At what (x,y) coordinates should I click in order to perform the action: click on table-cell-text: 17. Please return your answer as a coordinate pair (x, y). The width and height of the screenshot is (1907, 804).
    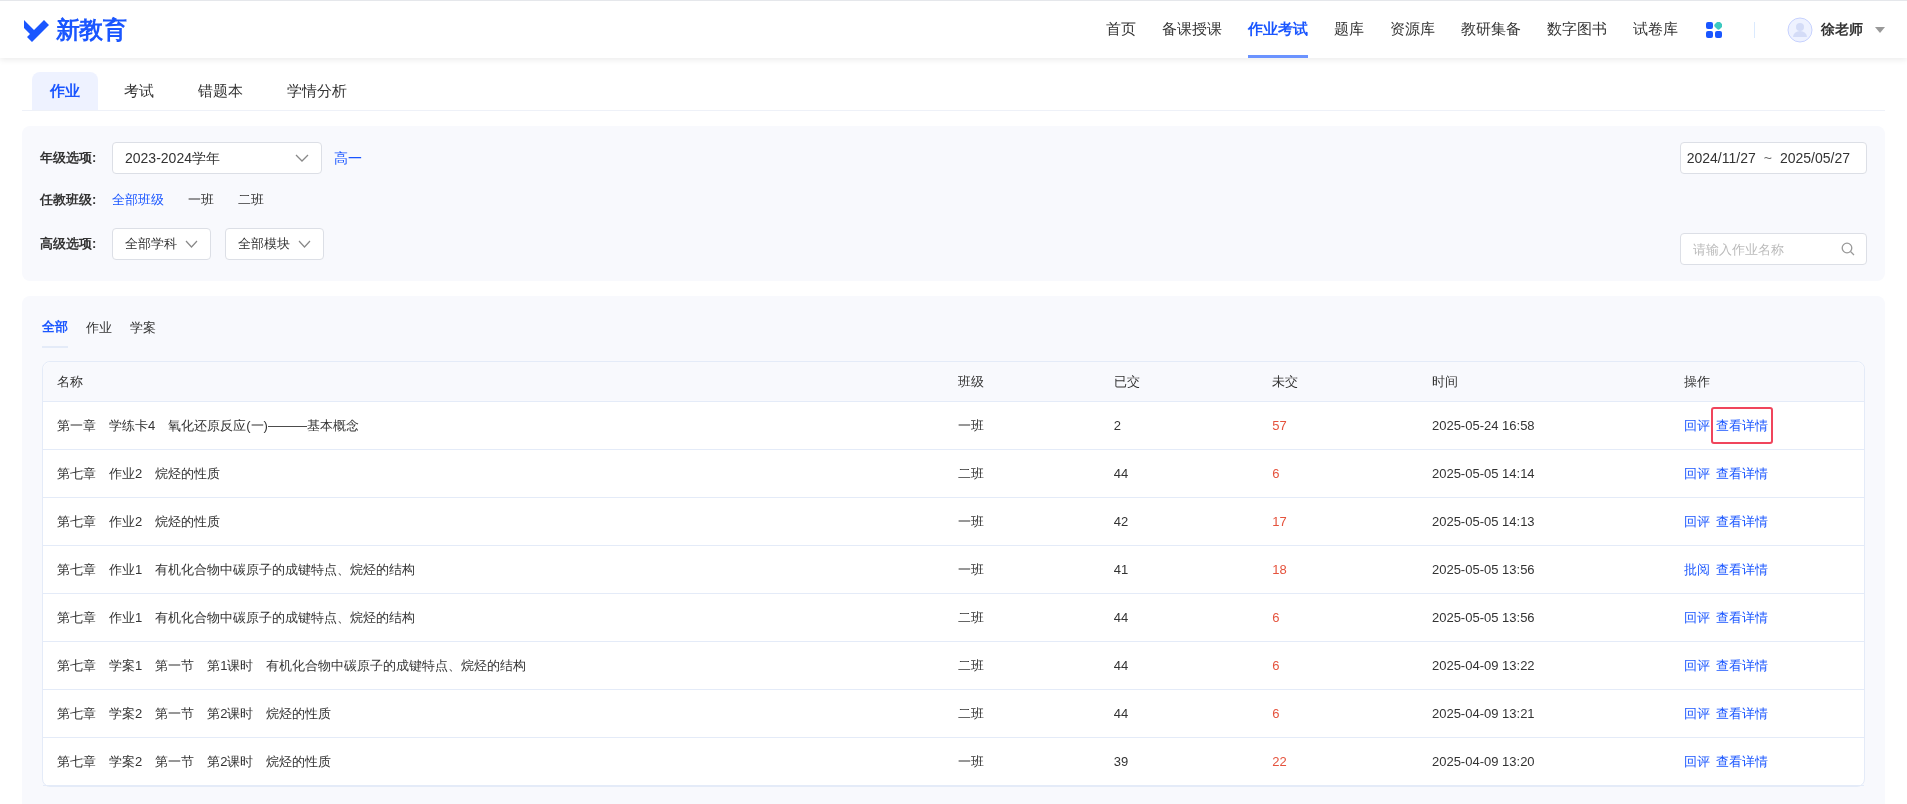
    Looking at the image, I should click on (1280, 521).